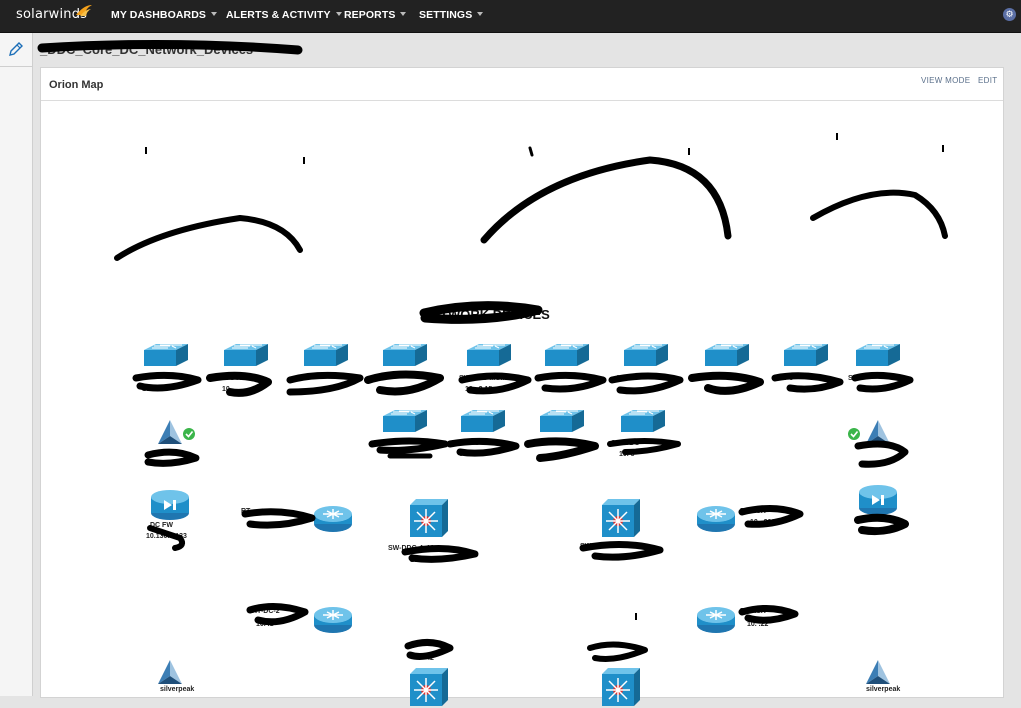 The height and width of the screenshot is (708, 1021). What do you see at coordinates (266, 611) in the screenshot?
I see `router-label: RT-DC-2` at bounding box center [266, 611].